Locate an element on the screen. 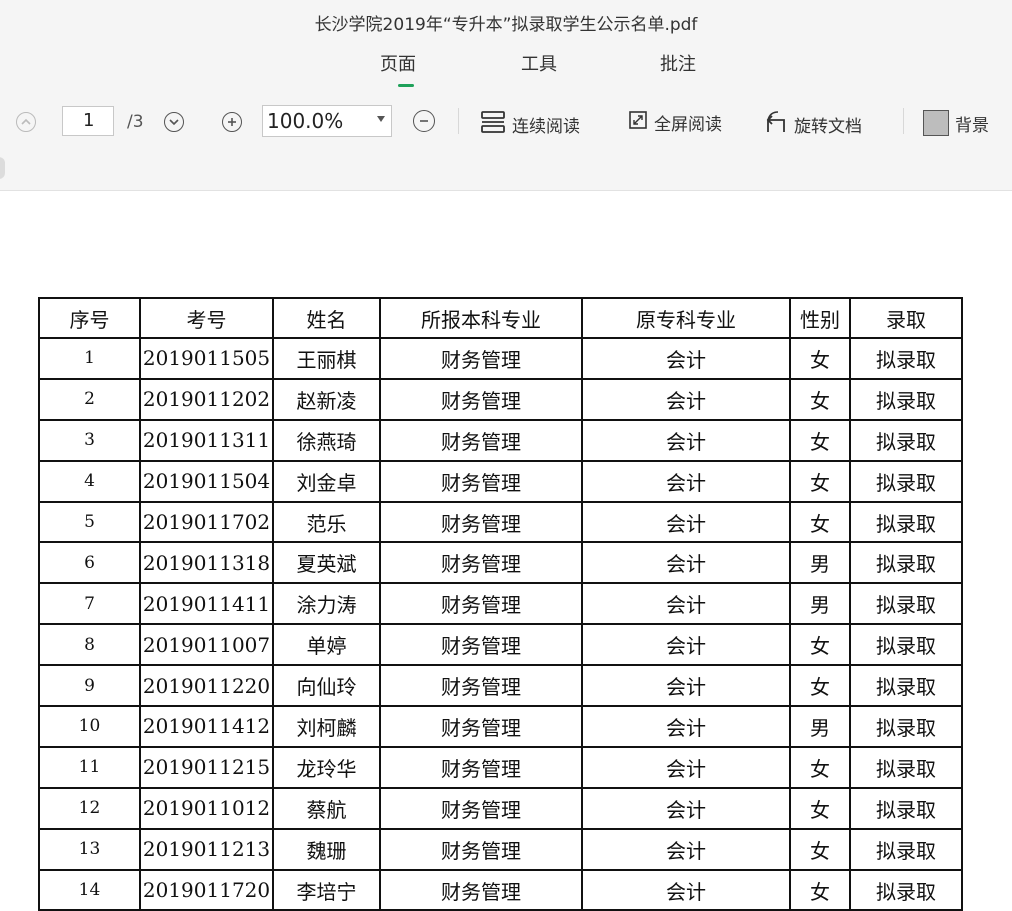  cell-name: 范乐 is located at coordinates (326, 522).